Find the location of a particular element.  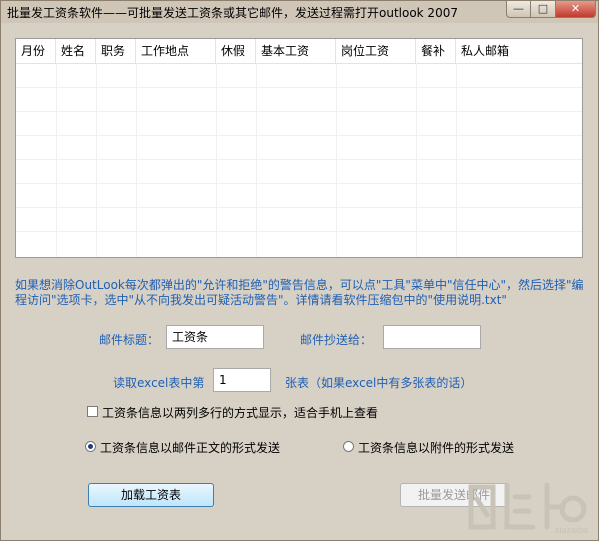

cc-input is located at coordinates (432, 337).